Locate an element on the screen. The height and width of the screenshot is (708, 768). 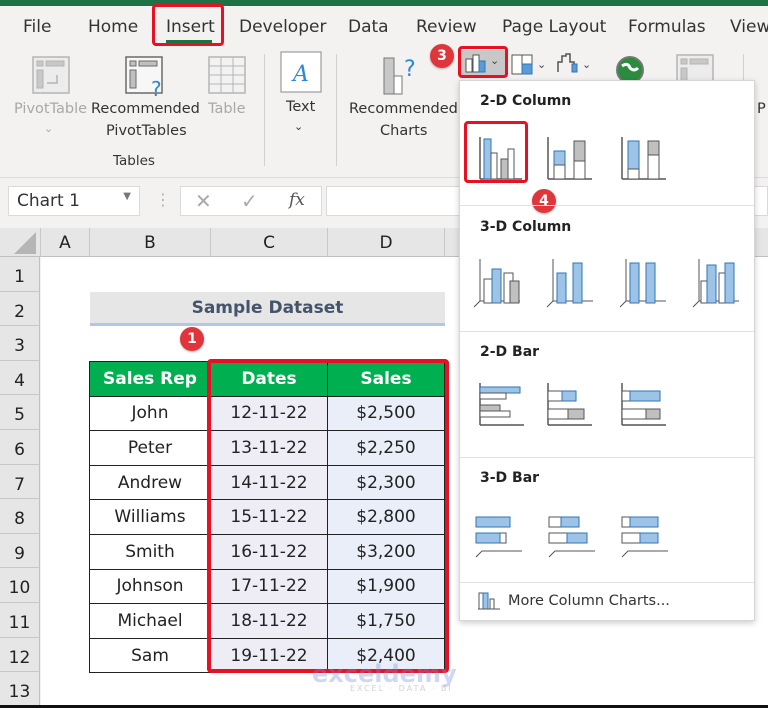
3d-clustered-column-icon is located at coordinates (497, 283).